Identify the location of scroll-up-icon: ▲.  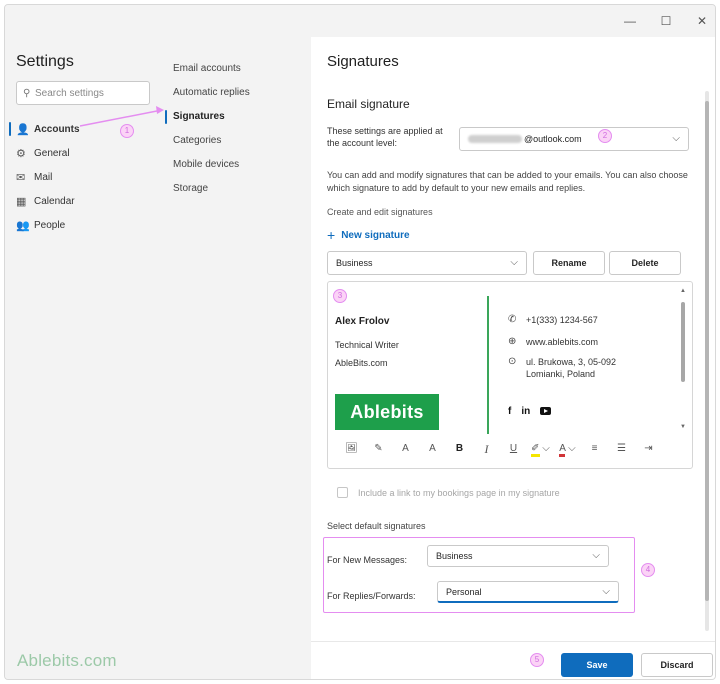
(683, 291).